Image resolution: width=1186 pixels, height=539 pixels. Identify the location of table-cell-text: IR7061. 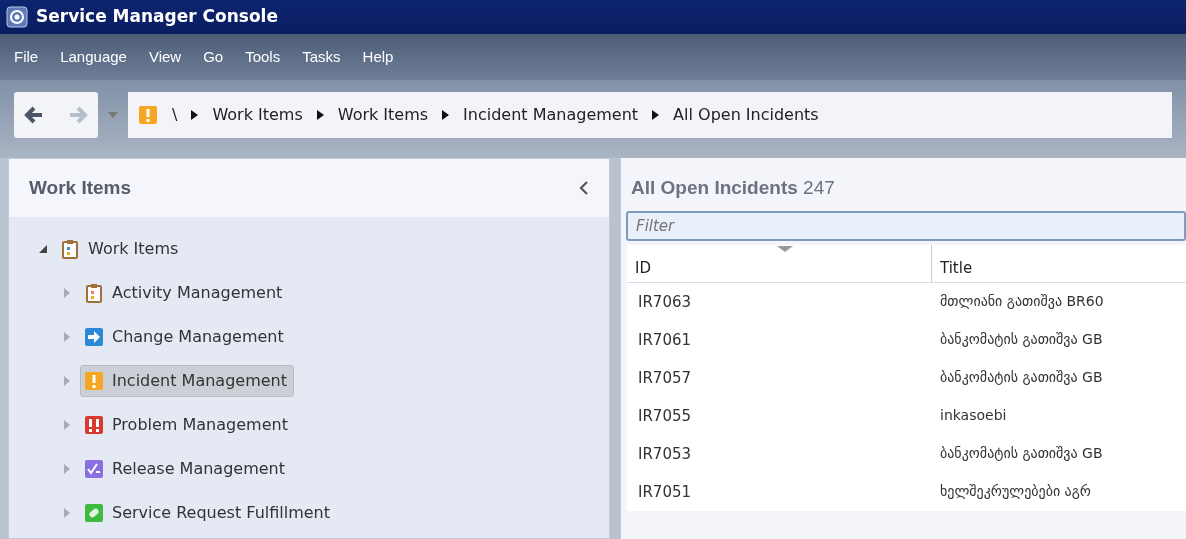
(665, 340).